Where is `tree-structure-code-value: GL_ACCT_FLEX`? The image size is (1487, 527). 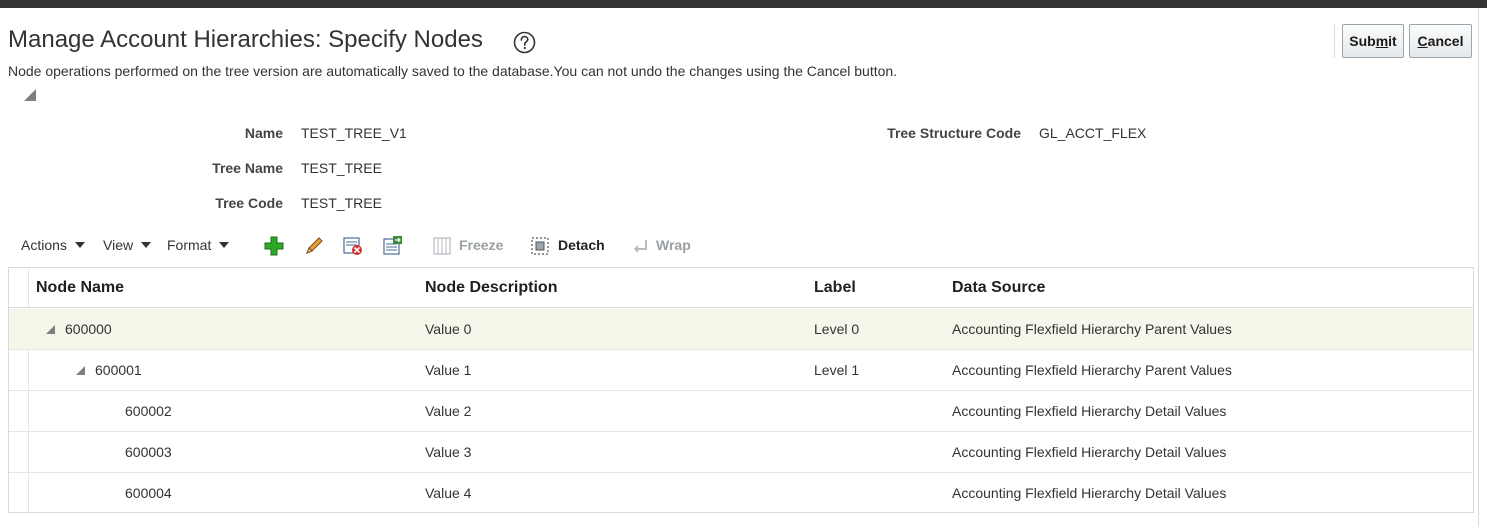
tree-structure-code-value: GL_ACCT_FLEX is located at coordinates (1093, 133).